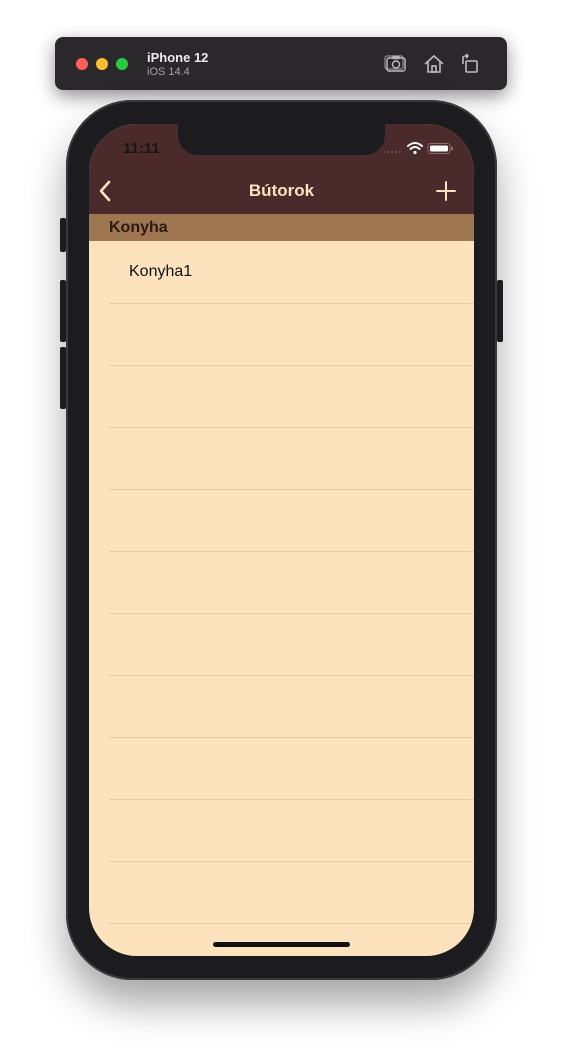 The height and width of the screenshot is (1055, 563). What do you see at coordinates (281, 944) in the screenshot?
I see `home-indicator` at bounding box center [281, 944].